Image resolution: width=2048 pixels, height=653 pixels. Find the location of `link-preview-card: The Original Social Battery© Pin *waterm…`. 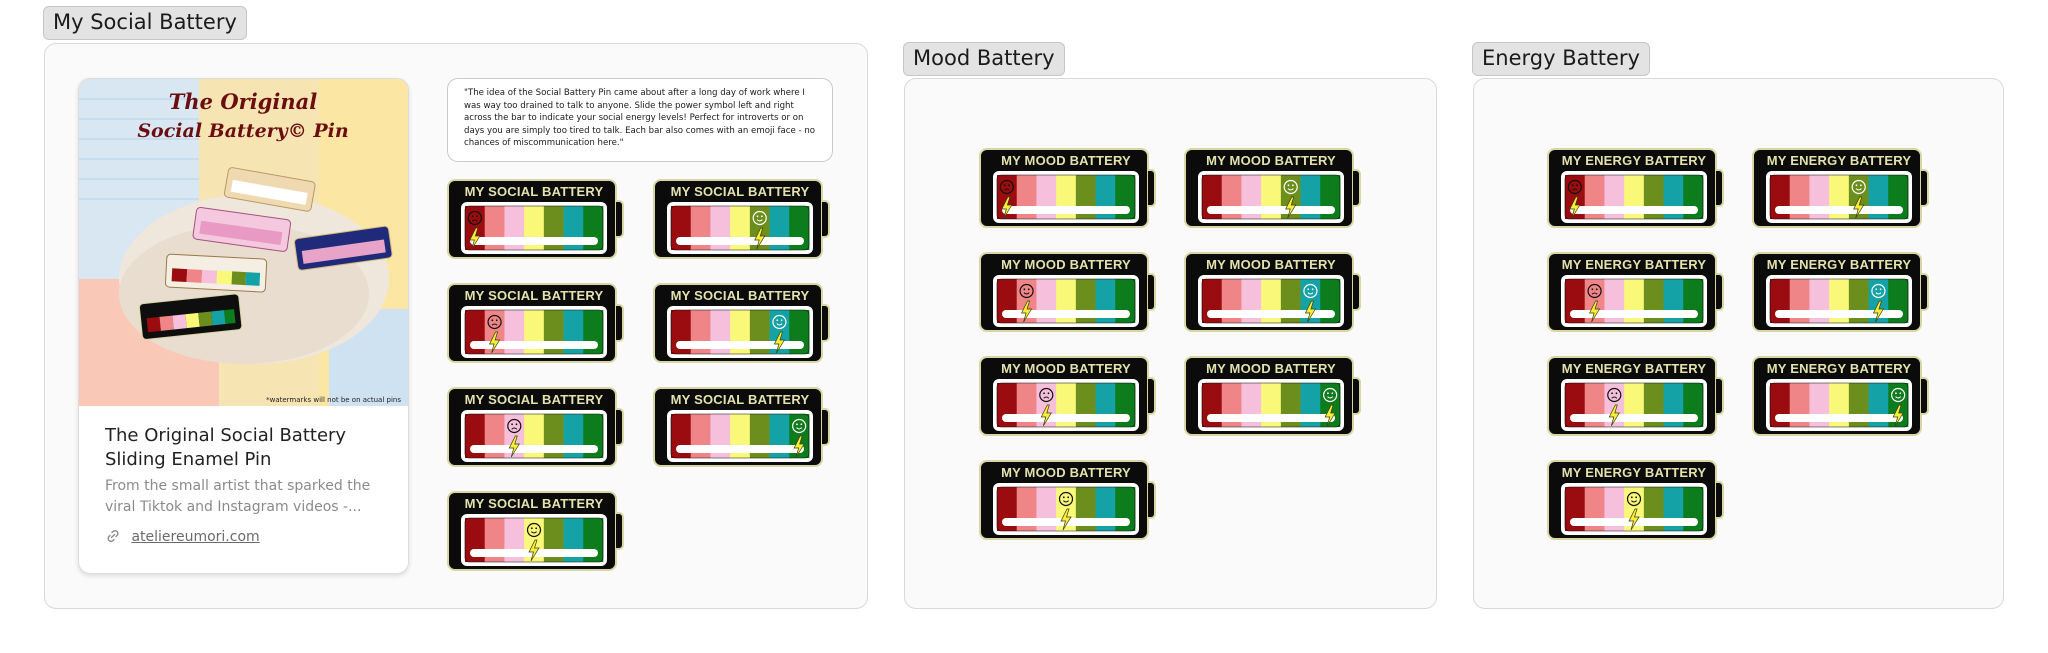

link-preview-card: The Original Social Battery© Pin *waterm… is located at coordinates (243, 326).